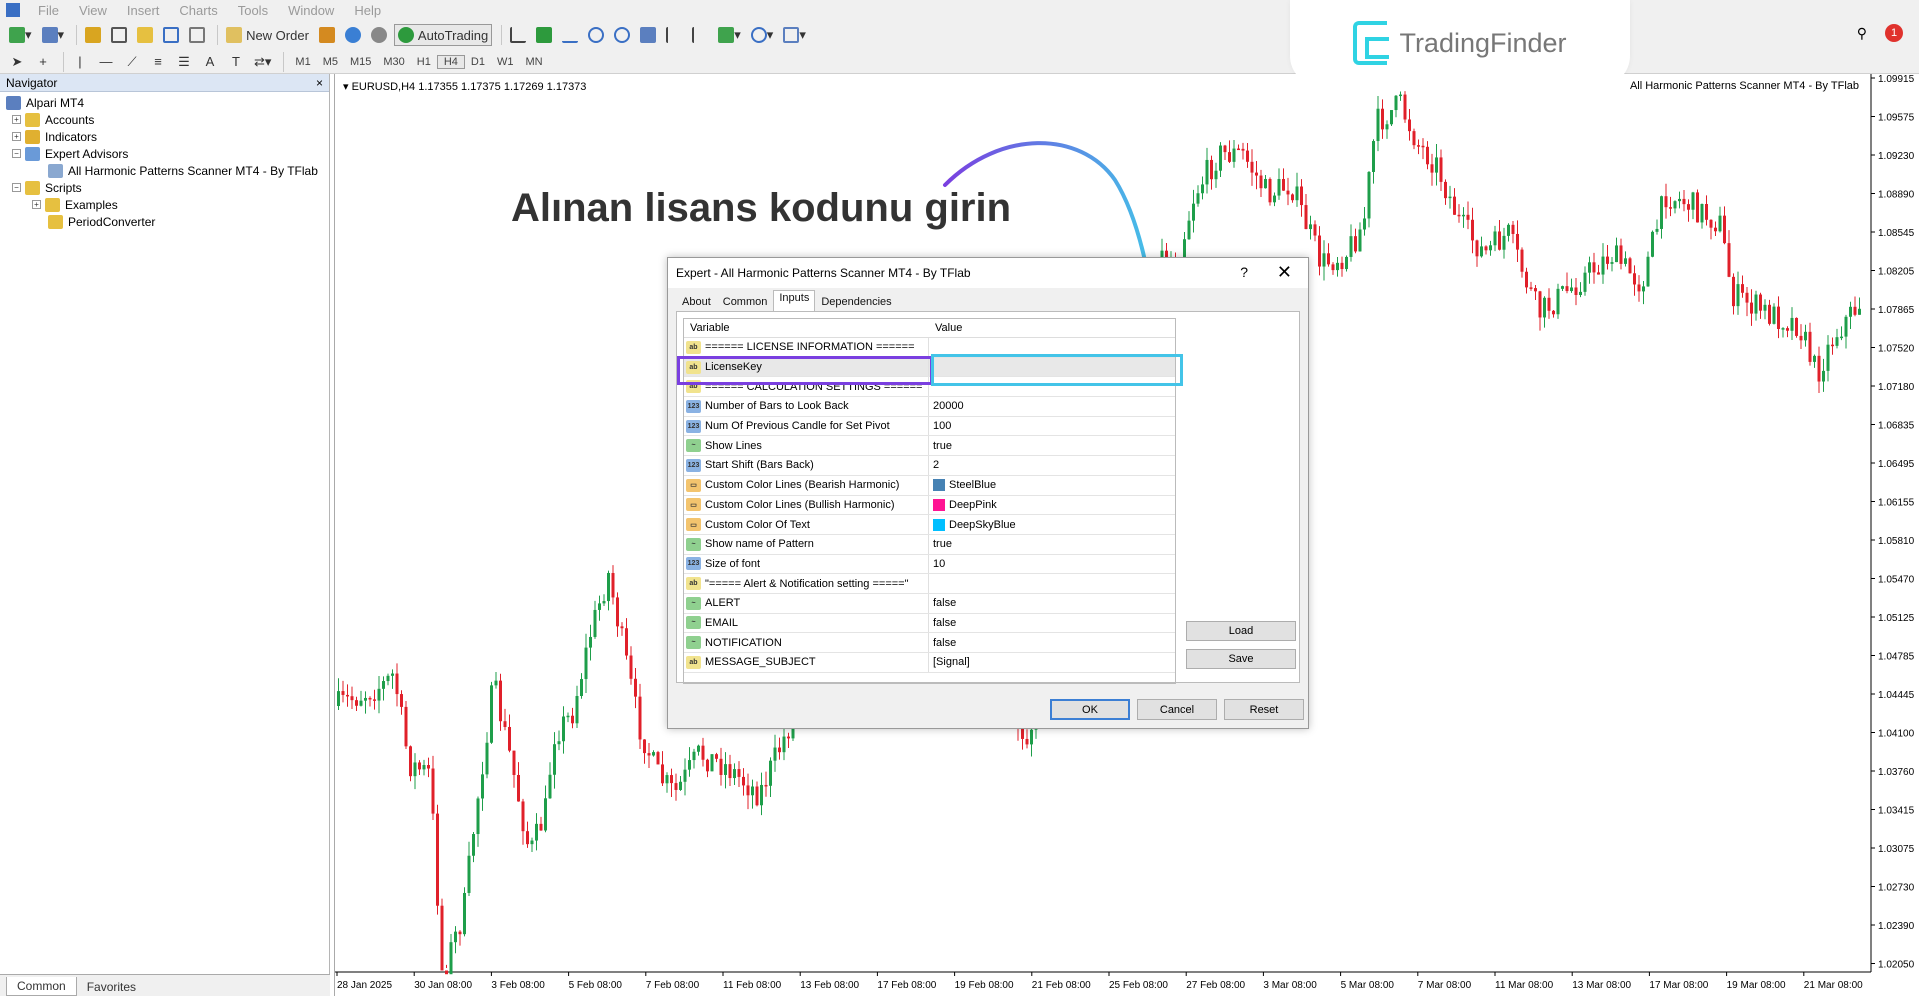  What do you see at coordinates (696, 302) in the screenshot?
I see `tab-about: About` at bounding box center [696, 302].